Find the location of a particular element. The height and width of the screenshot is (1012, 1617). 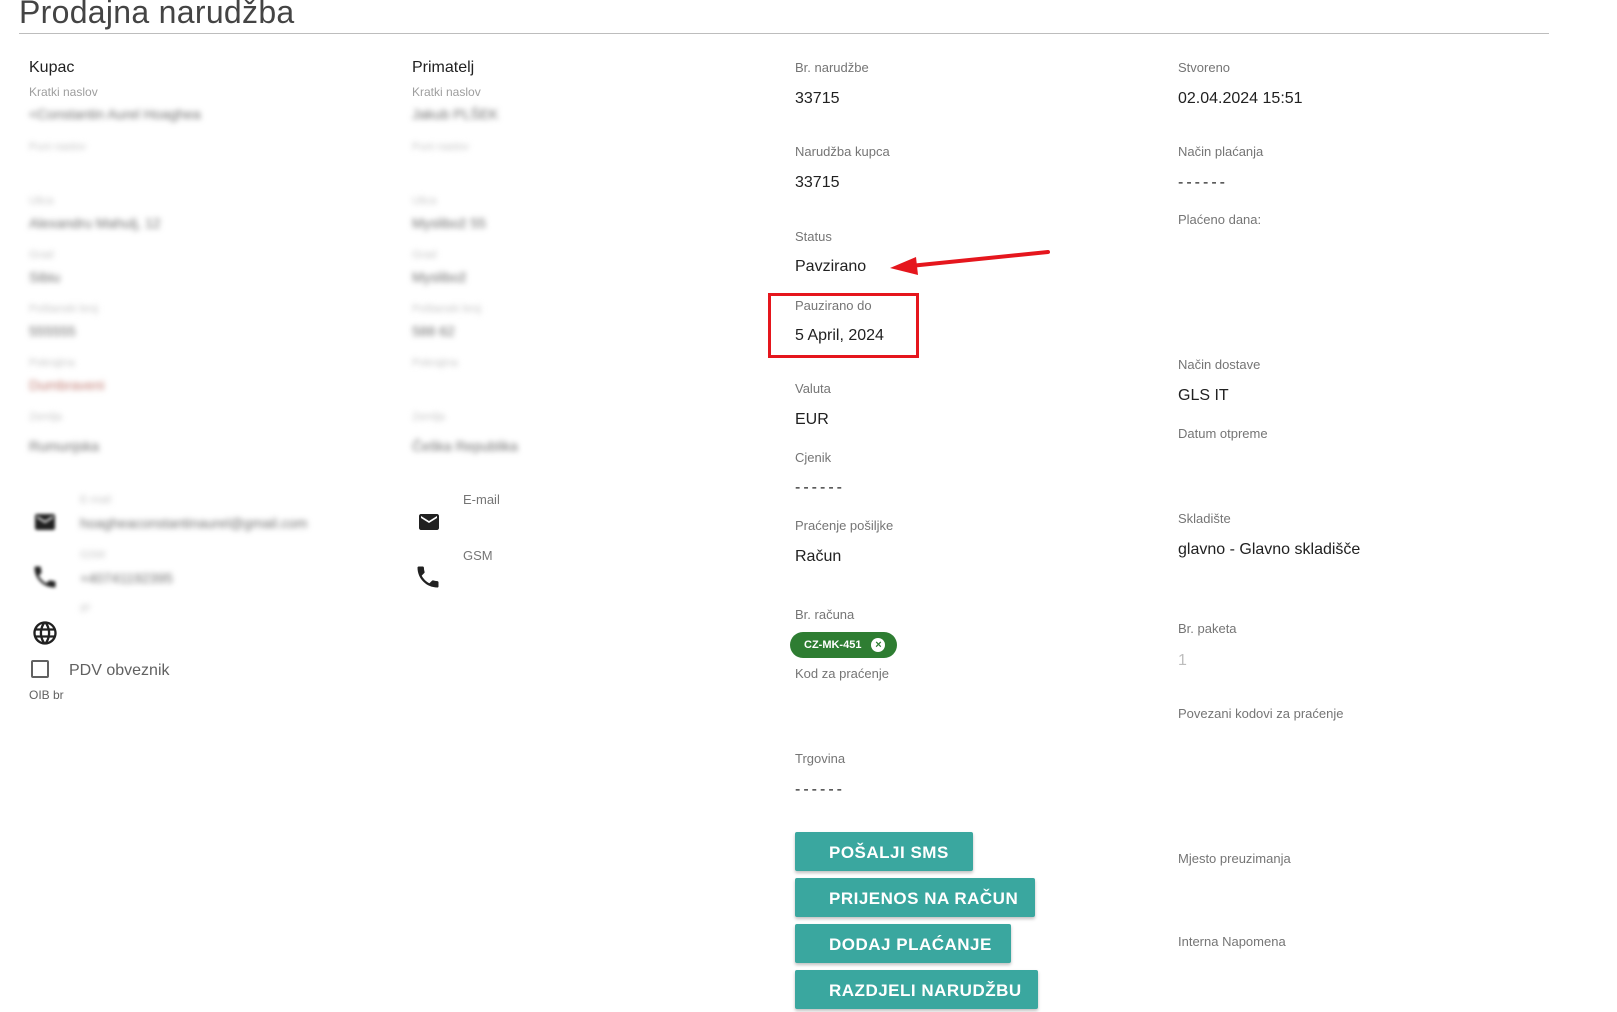

packages-label: Br. paketa is located at coordinates (1207, 628).